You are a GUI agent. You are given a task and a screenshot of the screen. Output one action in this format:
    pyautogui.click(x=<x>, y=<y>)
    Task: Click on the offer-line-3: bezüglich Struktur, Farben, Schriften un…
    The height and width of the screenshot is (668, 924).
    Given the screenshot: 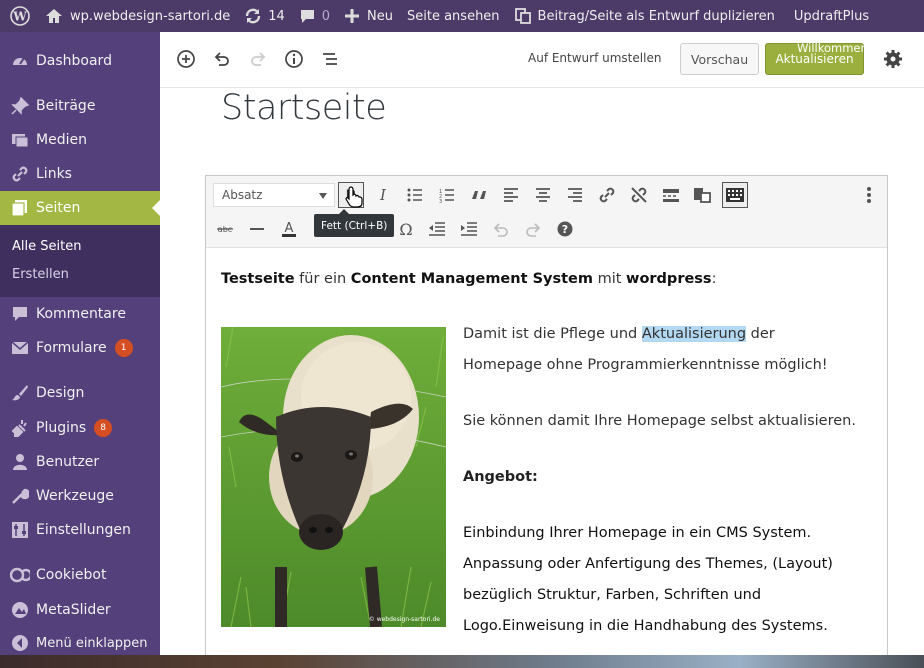 What is the action you would take?
    pyautogui.click(x=612, y=595)
    